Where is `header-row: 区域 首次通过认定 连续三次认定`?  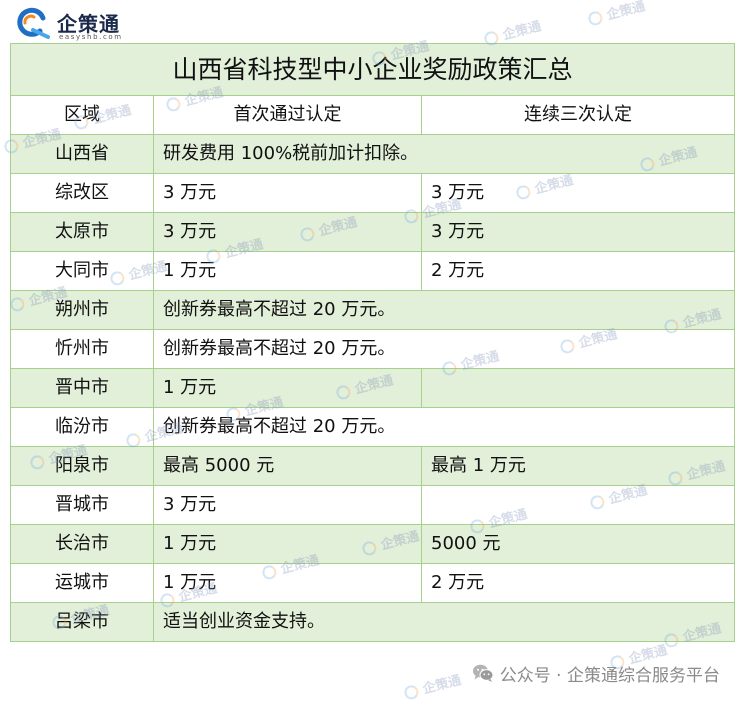
header-row: 区域 首次通过认定 连续三次认定 is located at coordinates (372, 115).